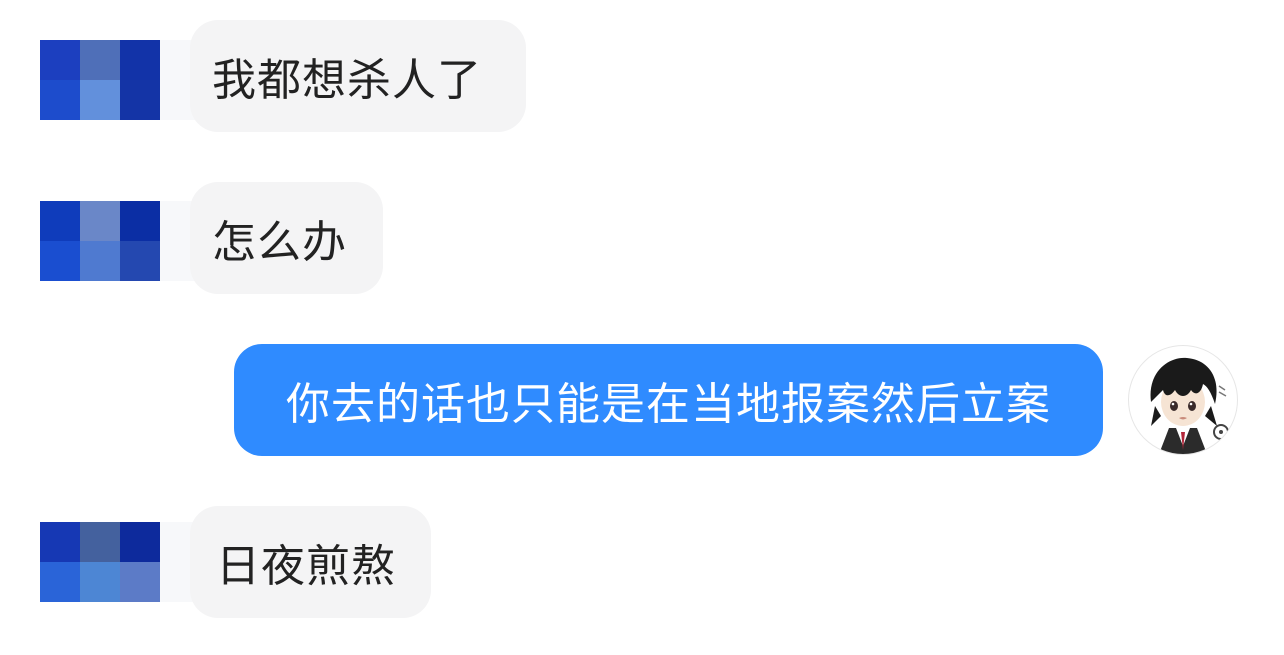  I want to click on message-bubble-incoming: 我都想杀人了, so click(358, 76).